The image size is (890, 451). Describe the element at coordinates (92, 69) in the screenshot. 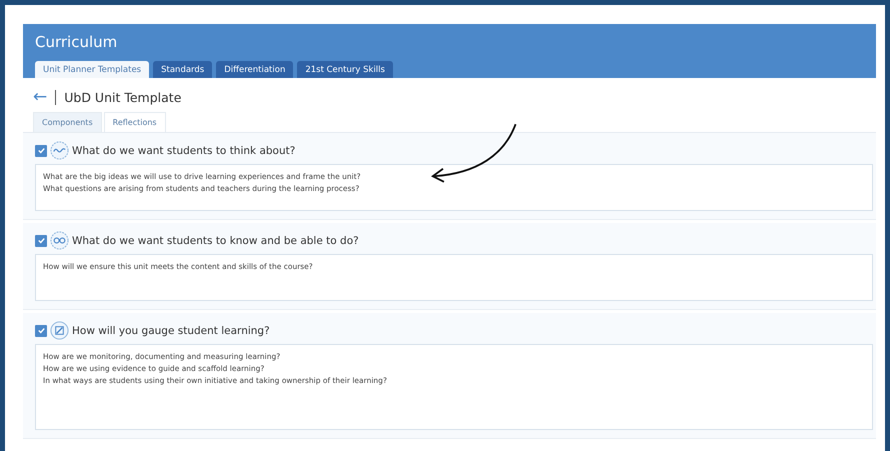

I see `tab: Unit Planner Templates` at that location.